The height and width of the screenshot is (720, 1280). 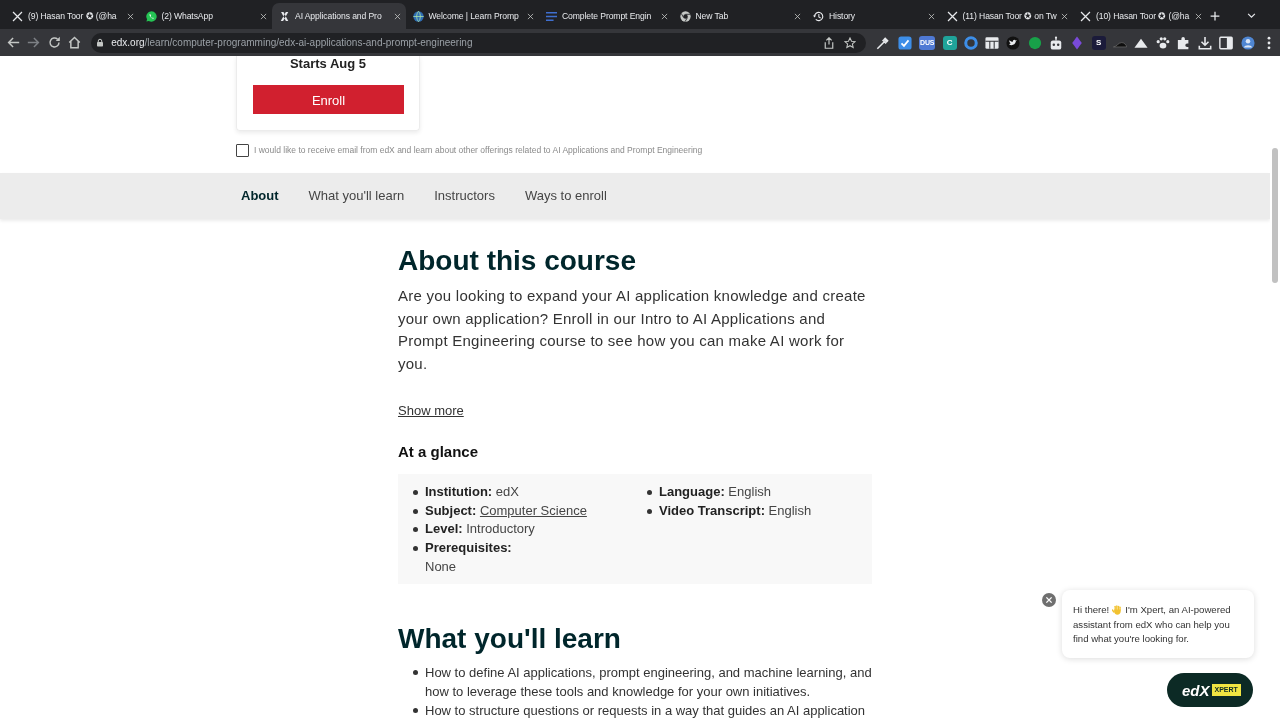 What do you see at coordinates (507, 491) in the screenshot?
I see `glance-value: edX` at bounding box center [507, 491].